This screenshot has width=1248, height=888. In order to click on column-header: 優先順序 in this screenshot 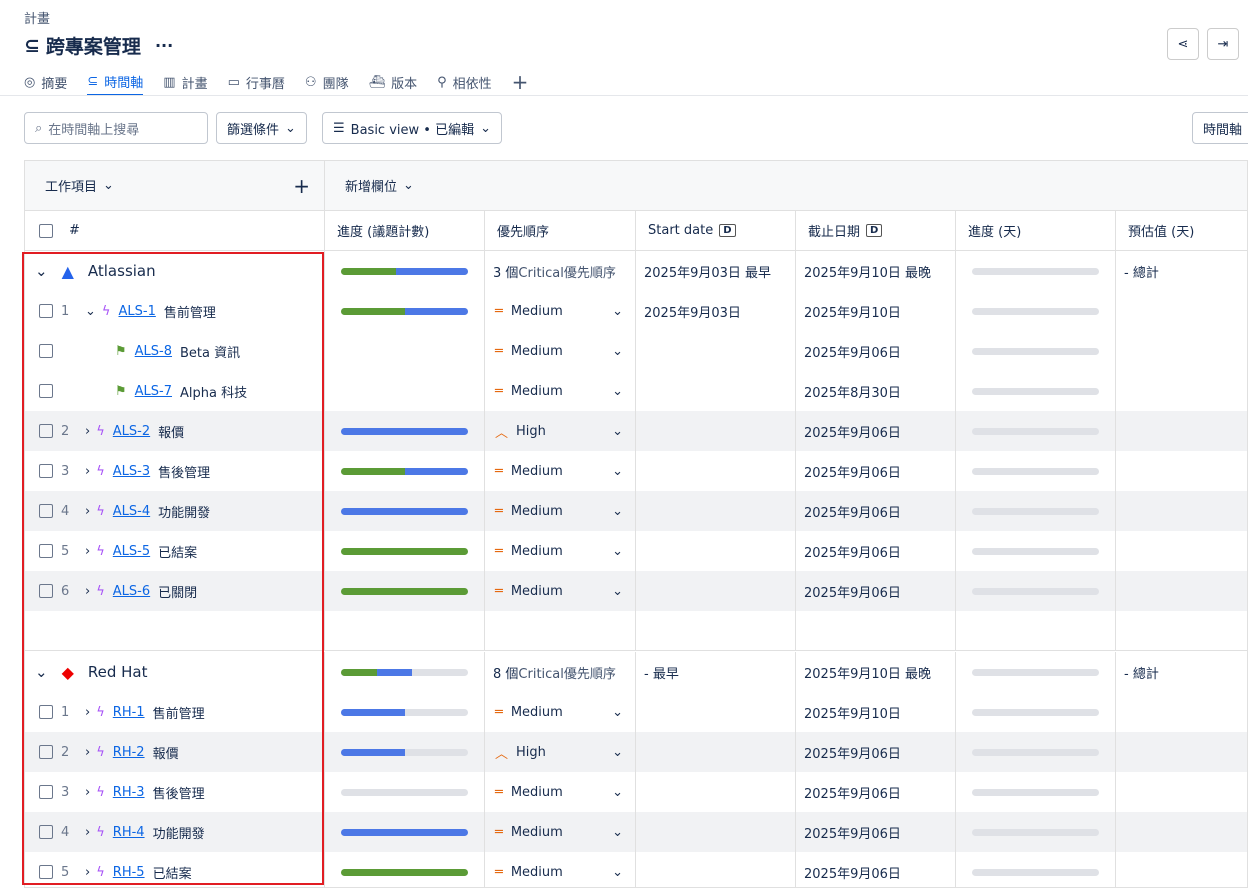, I will do `click(560, 230)`.